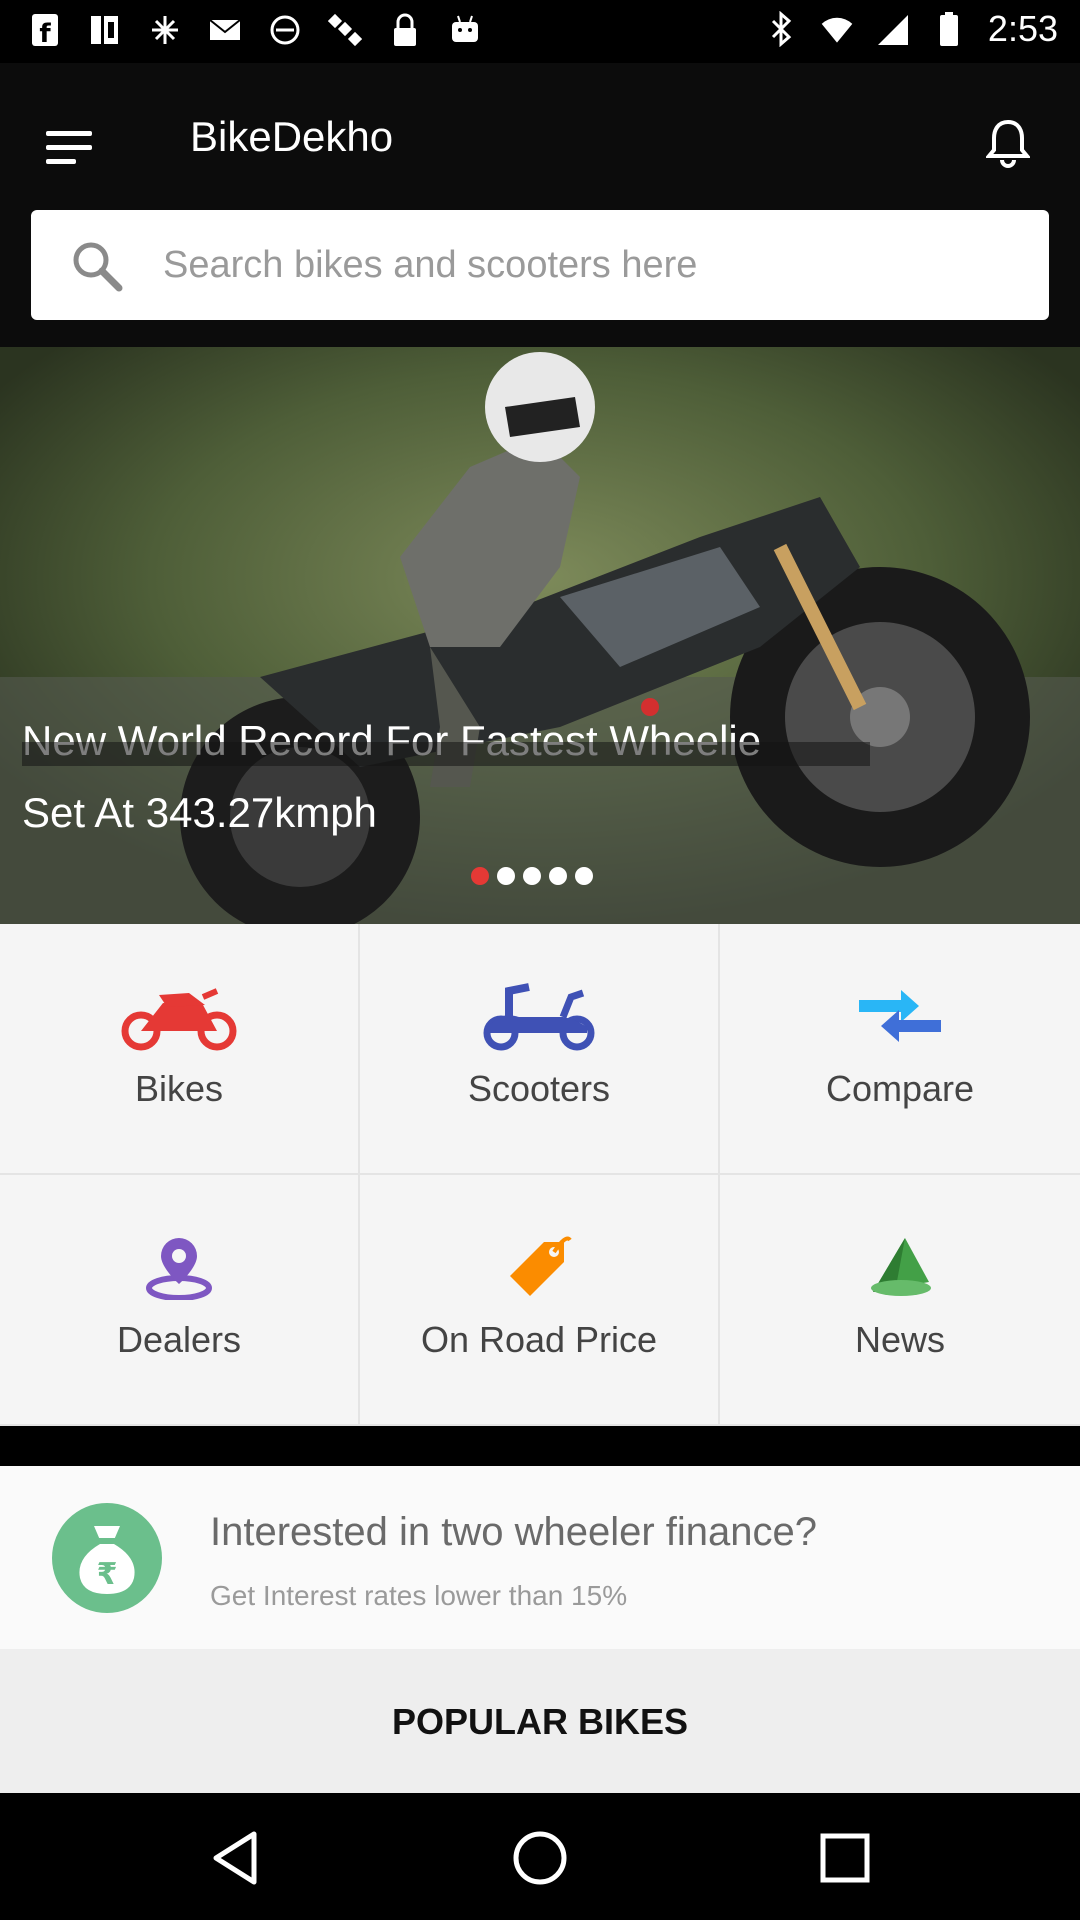 Image resolution: width=1080 pixels, height=1920 pixels. What do you see at coordinates (539, 1016) in the screenshot?
I see `scooter-icon` at bounding box center [539, 1016].